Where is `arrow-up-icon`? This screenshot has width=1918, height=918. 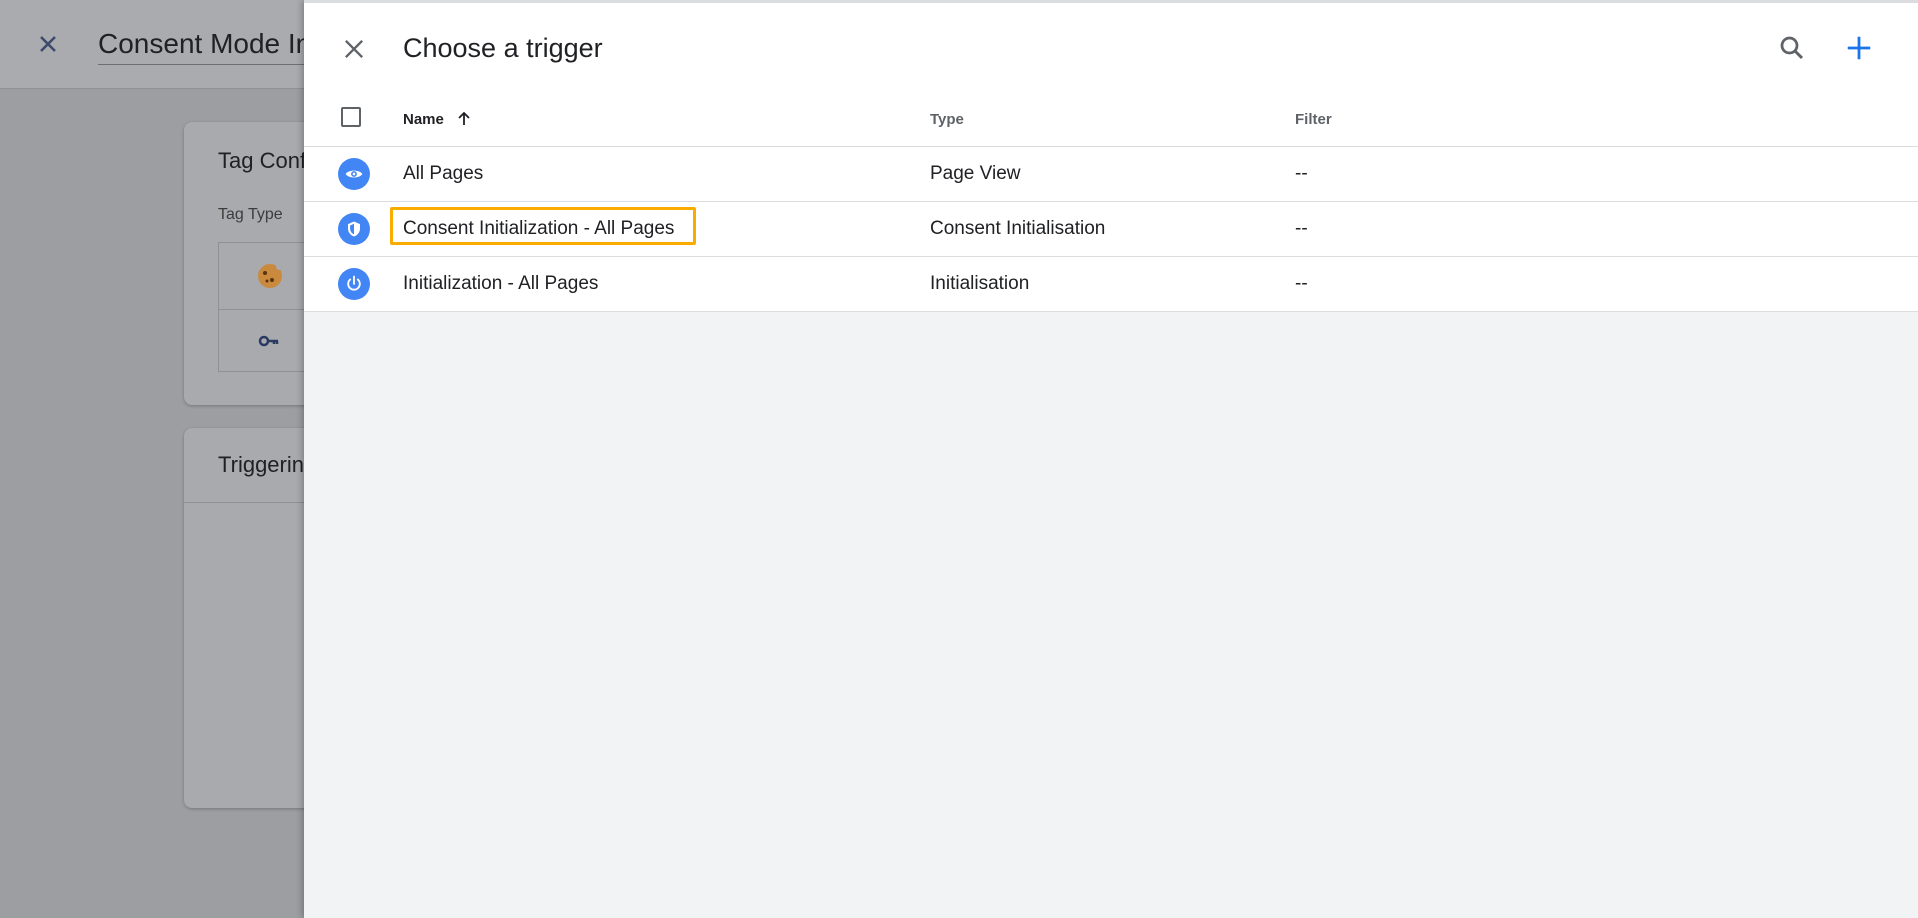
arrow-up-icon is located at coordinates (464, 119).